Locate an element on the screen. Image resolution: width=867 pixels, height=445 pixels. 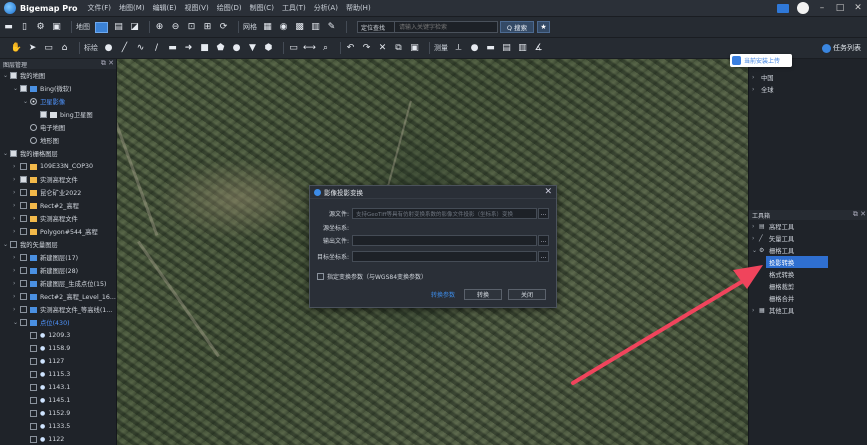
tool-vector: › ╱ 矢量工具 is located at coordinates (808, 238).